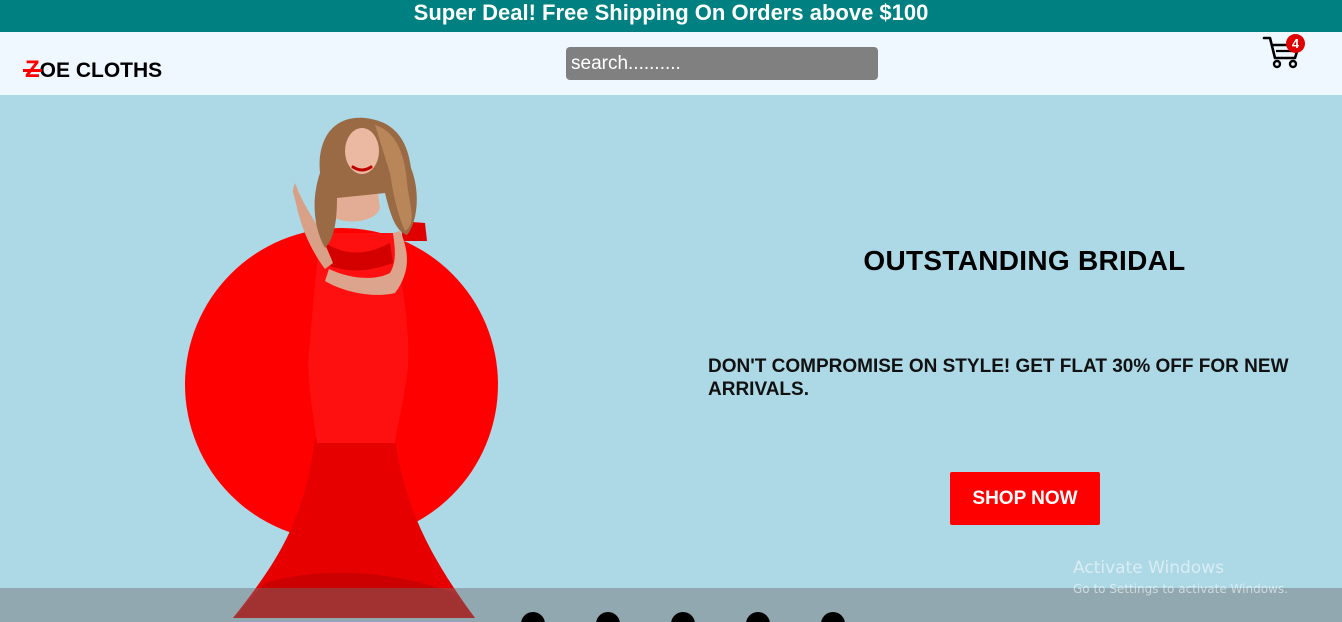  Describe the element at coordinates (32, 69) in the screenshot. I see `logo-letter-z: Z` at that location.